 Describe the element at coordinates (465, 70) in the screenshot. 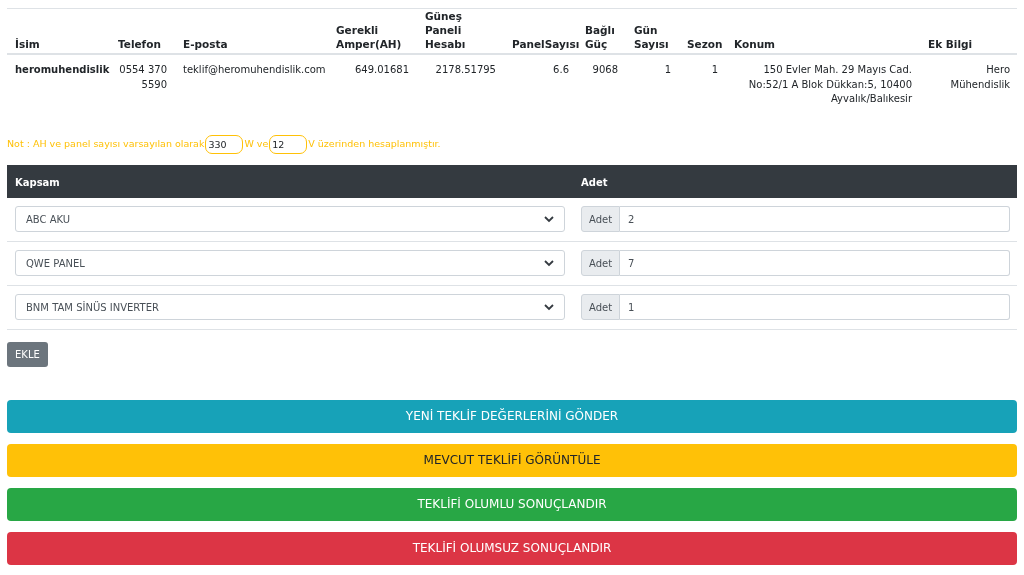

I see `table-cell-text: 2178.51795` at that location.